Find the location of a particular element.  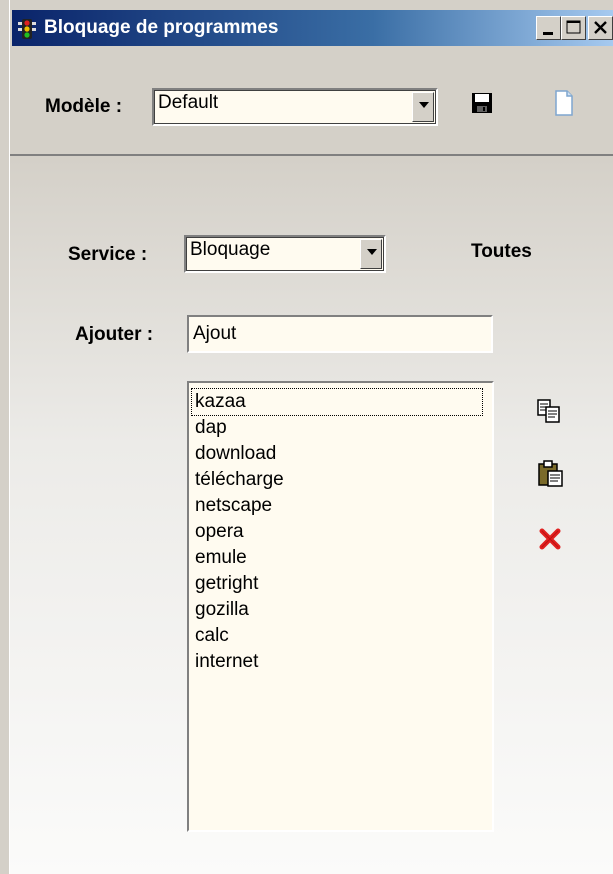

template-select: Default is located at coordinates (295, 107).